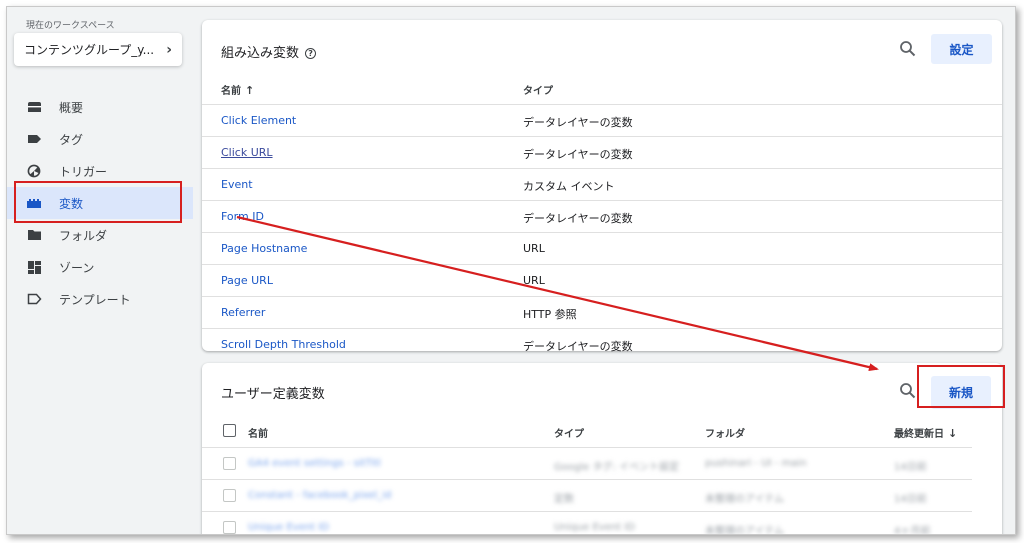 The image size is (1024, 543). What do you see at coordinates (98, 202) in the screenshot?
I see `variables-highlight-box` at bounding box center [98, 202].